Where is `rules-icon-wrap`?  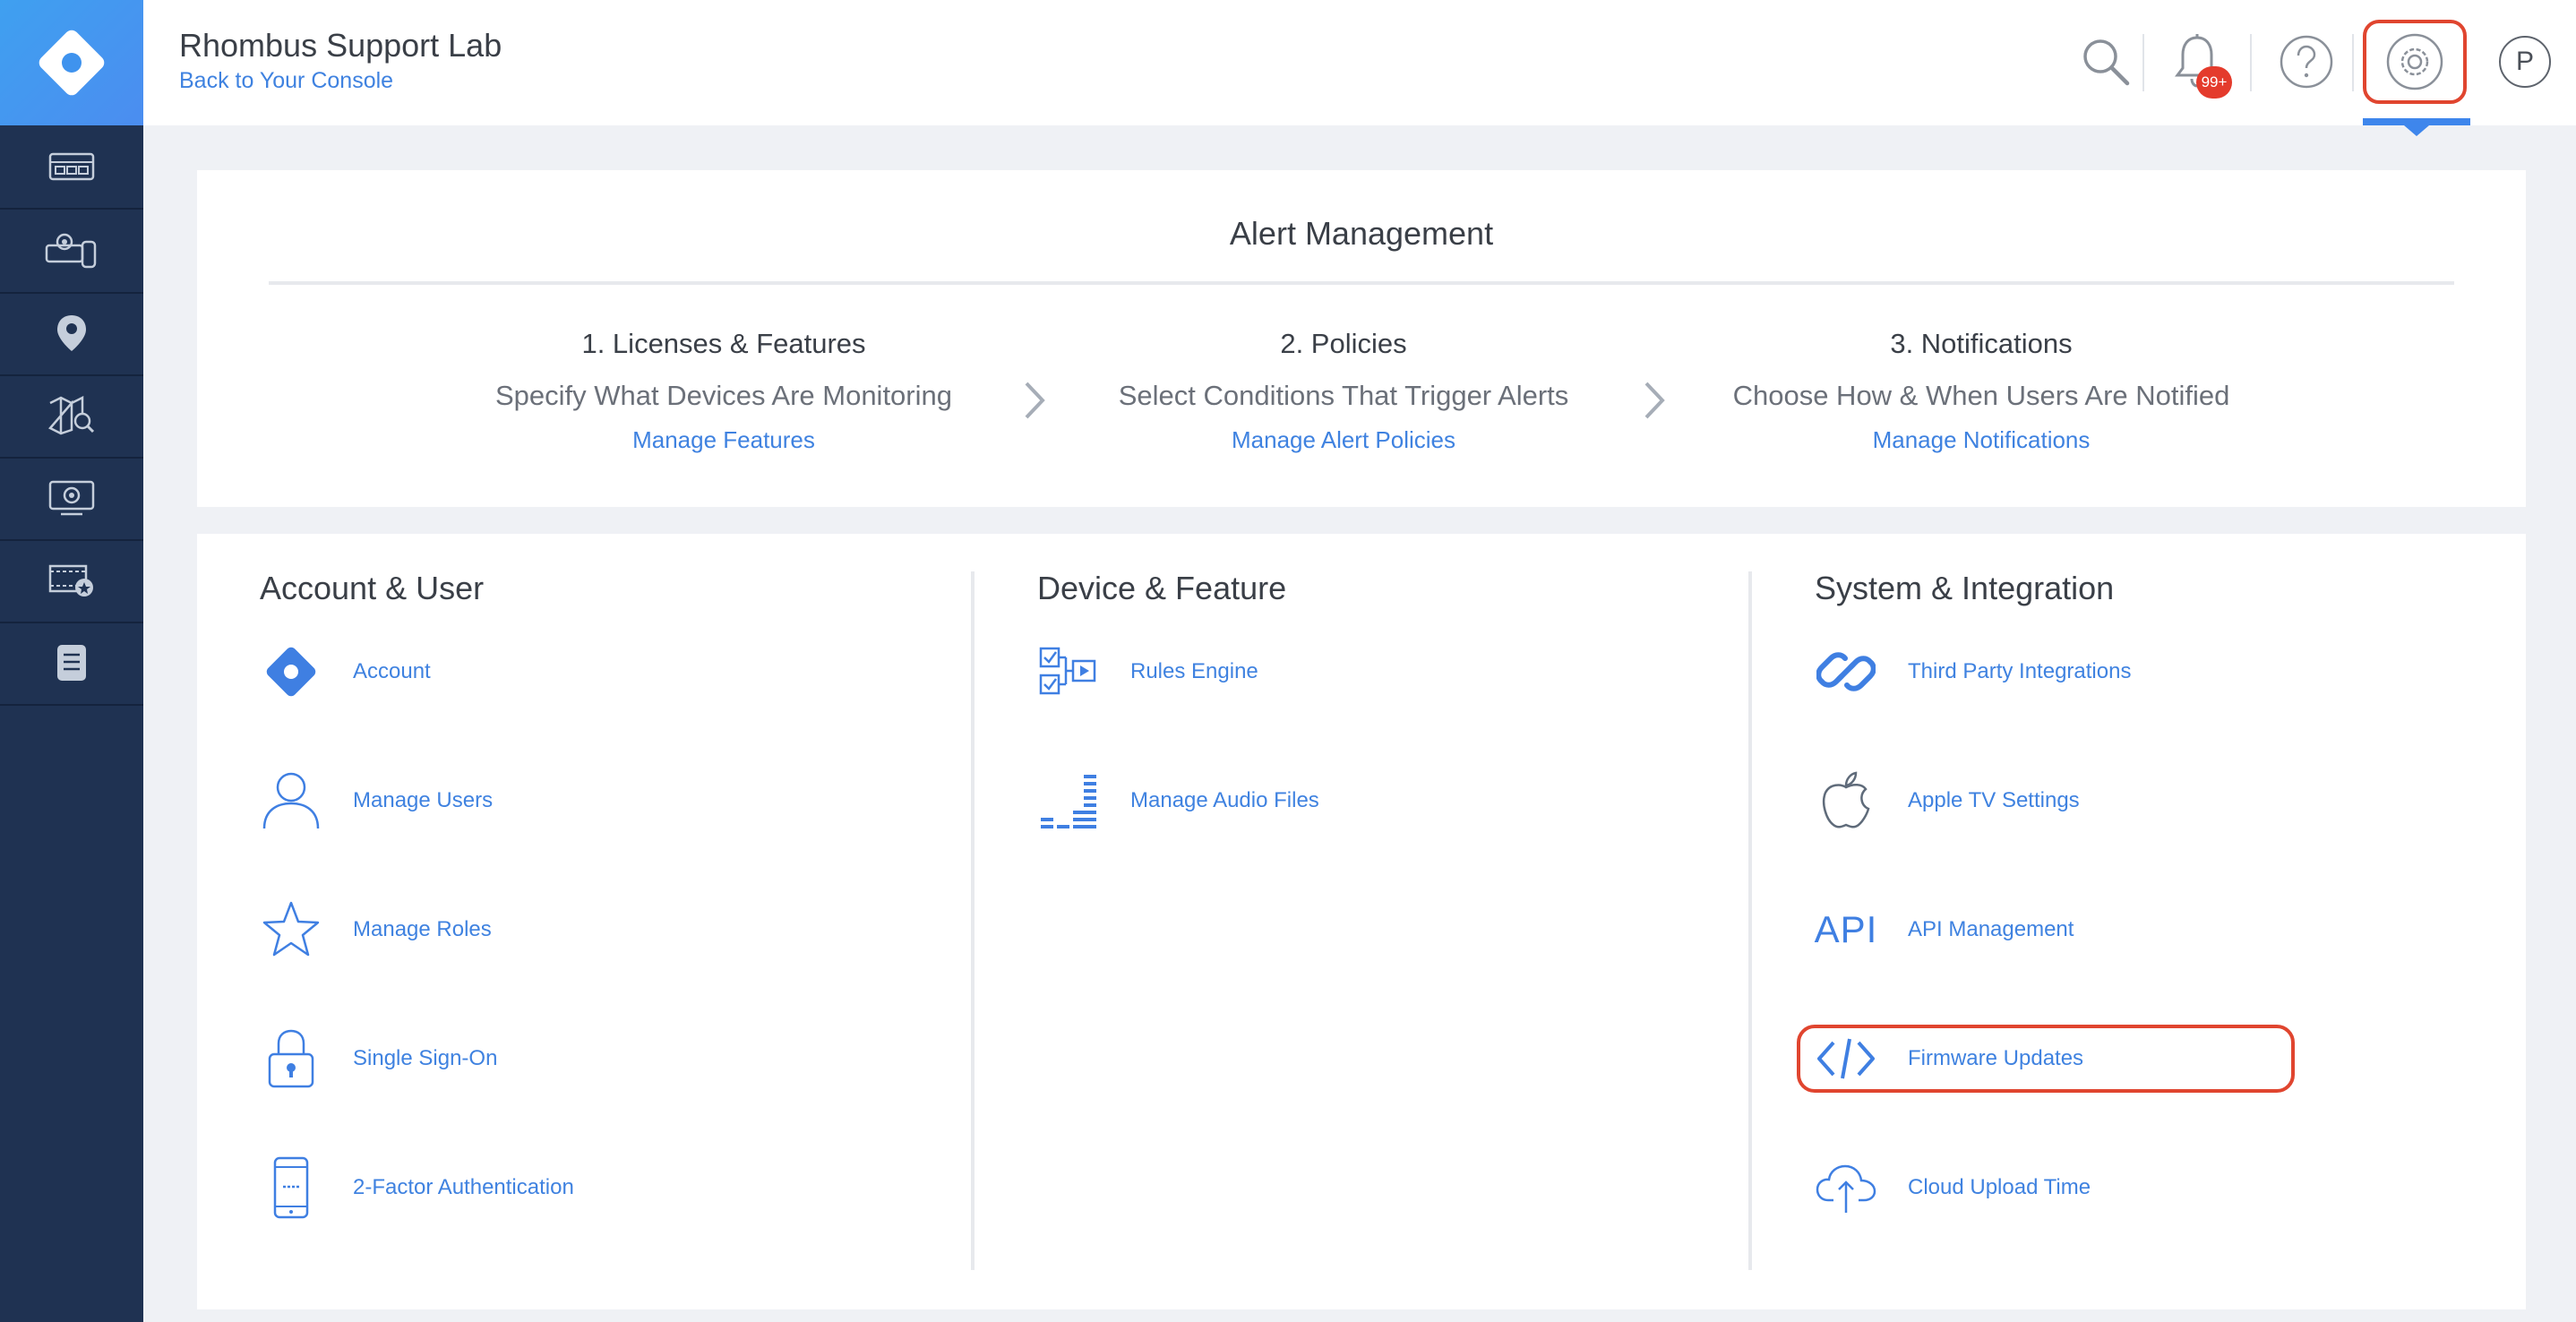 rules-icon-wrap is located at coordinates (1068, 672).